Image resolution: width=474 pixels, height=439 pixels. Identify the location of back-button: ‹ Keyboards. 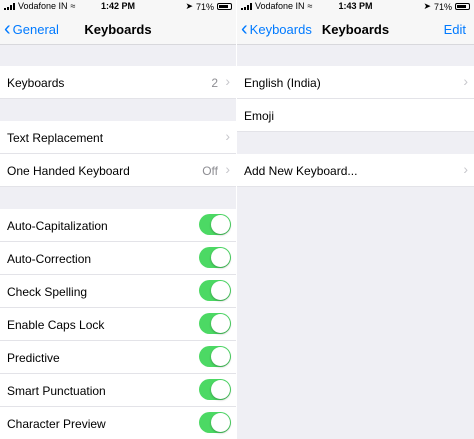
(276, 29).